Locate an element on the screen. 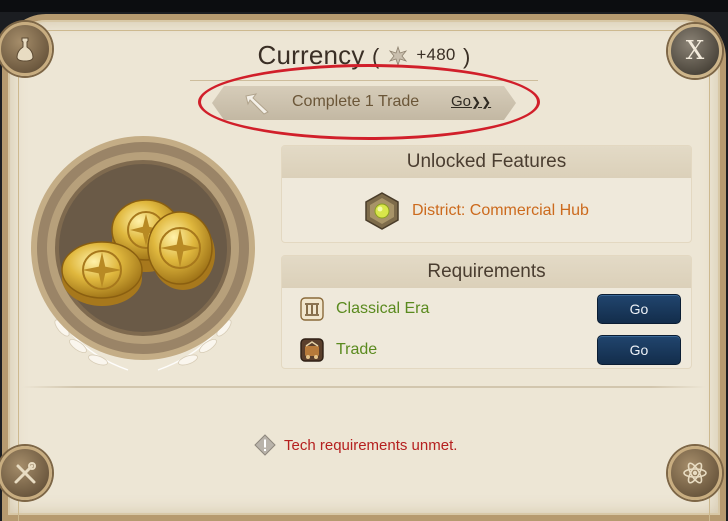 The width and height of the screenshot is (728, 521). feature-item: District: Commercial Hub is located at coordinates (476, 211).